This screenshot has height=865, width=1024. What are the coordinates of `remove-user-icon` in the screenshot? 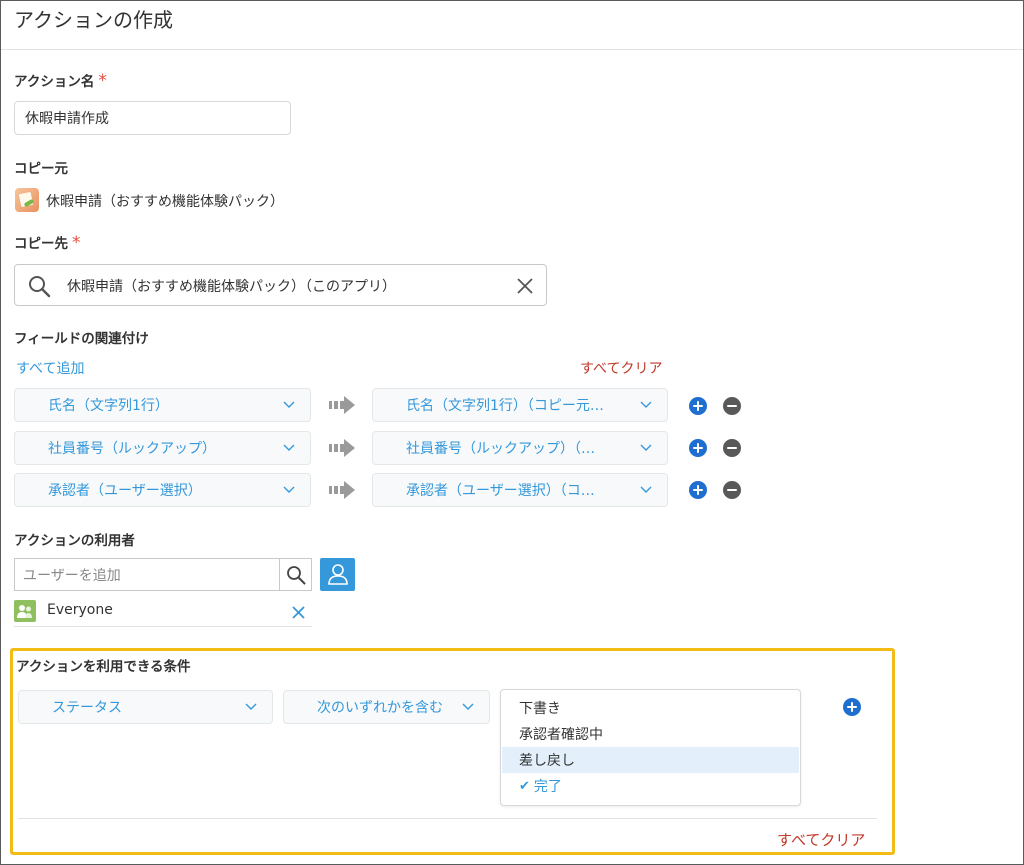 It's located at (298, 612).